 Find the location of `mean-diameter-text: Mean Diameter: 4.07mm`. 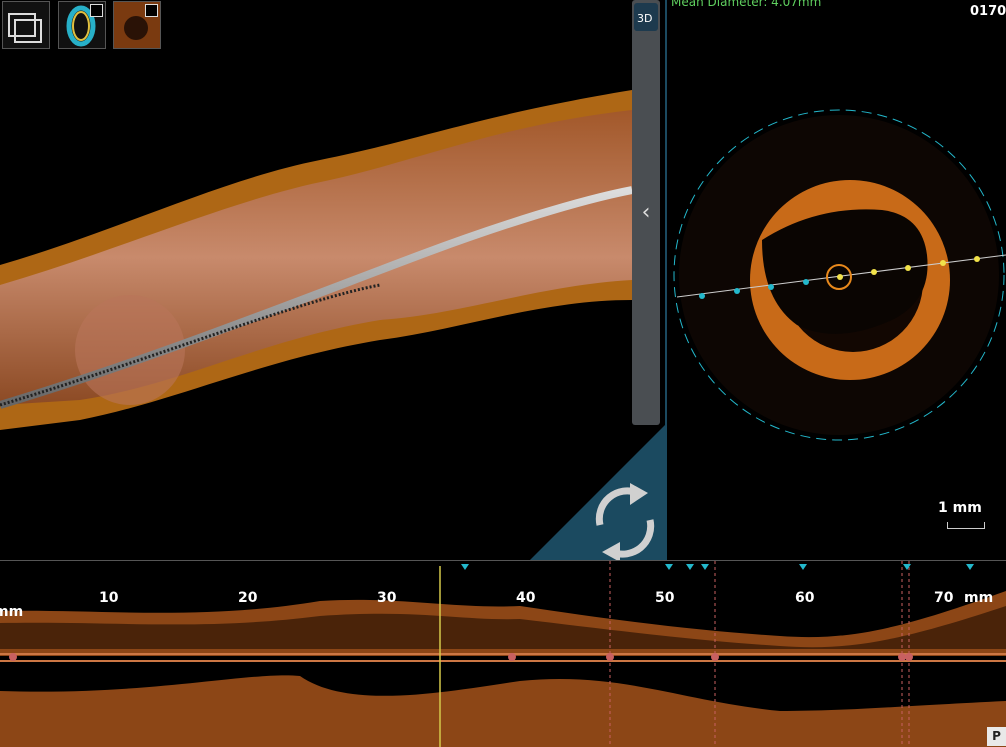

mean-diameter-text: Mean Diameter: 4.07mm is located at coordinates (746, 4).